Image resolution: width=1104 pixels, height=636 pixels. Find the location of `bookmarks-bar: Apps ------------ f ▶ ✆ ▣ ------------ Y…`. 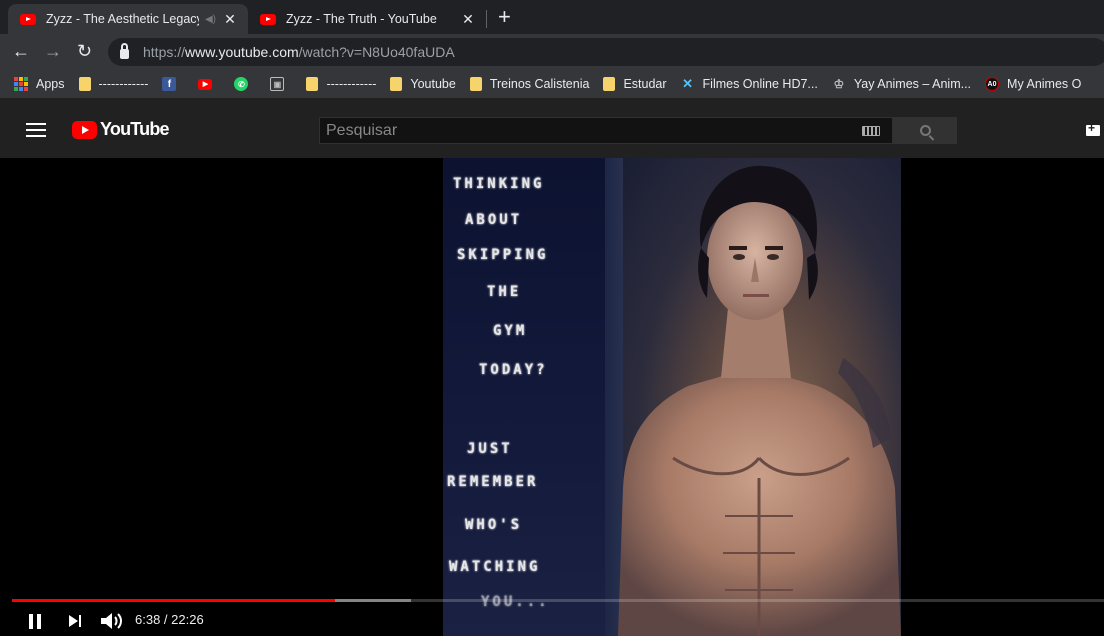

bookmarks-bar: Apps ------------ f ▶ ✆ ▣ ------------ Y… is located at coordinates (552, 84).